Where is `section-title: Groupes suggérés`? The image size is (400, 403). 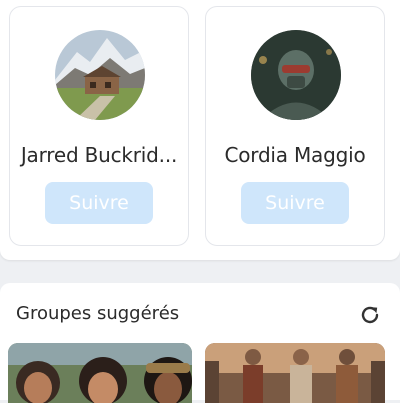
section-title: Groupes suggérés is located at coordinates (98, 313).